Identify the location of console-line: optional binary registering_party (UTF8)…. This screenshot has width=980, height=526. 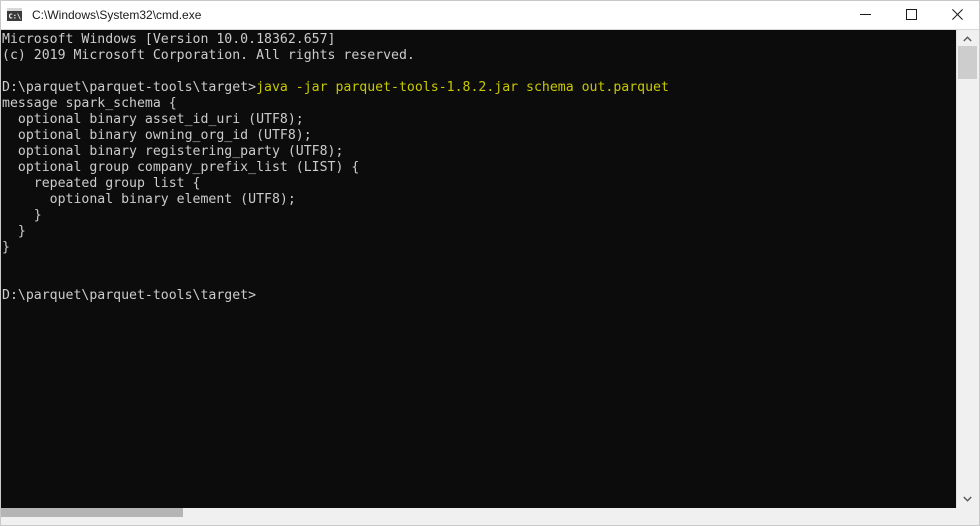
(173, 151).